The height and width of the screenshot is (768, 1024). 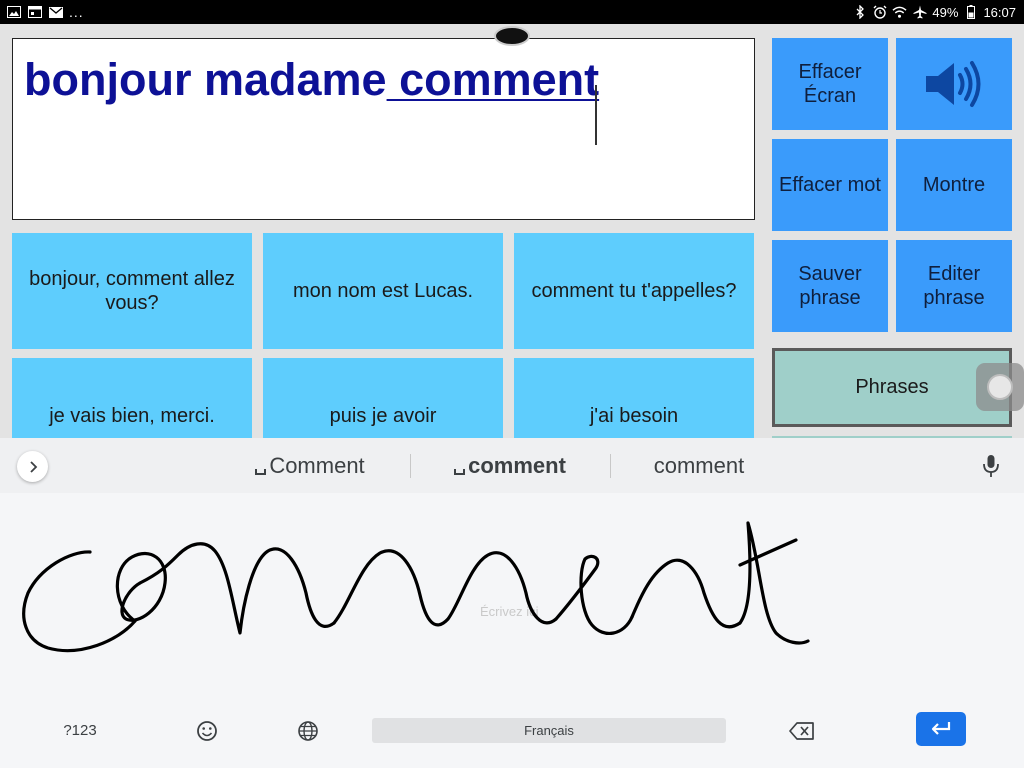 I want to click on phrase-button-6: j'ai besoin, so click(x=634, y=398).